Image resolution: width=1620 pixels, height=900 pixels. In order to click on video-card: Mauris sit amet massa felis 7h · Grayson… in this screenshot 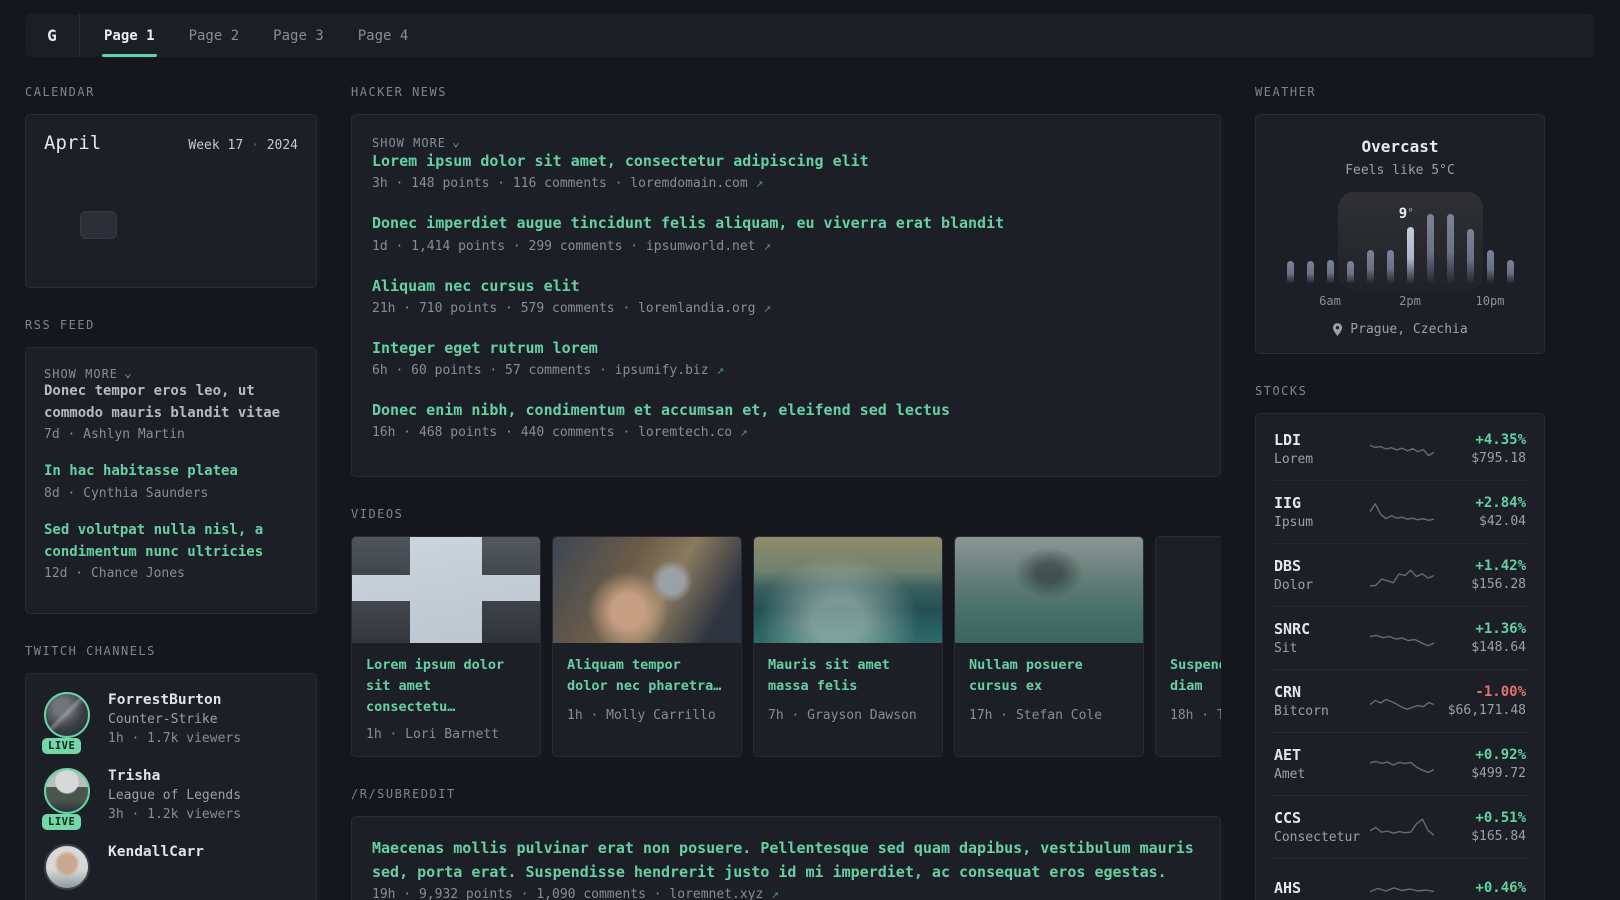, I will do `click(848, 647)`.